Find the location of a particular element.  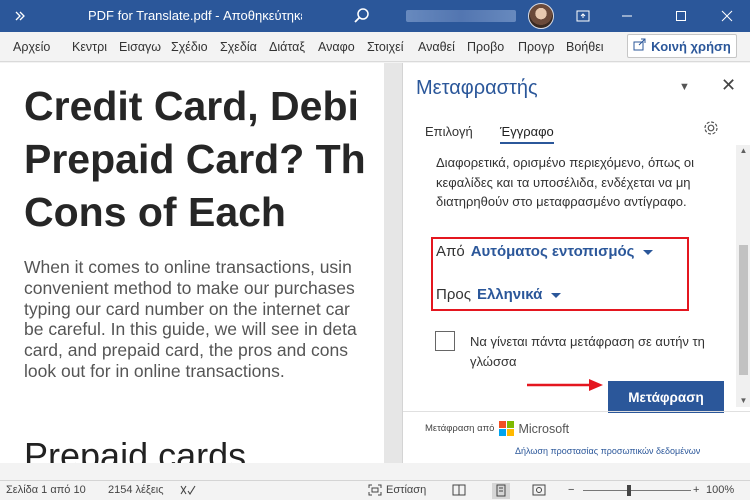

title-line: Prepaid Card? Th is located at coordinates (195, 159).